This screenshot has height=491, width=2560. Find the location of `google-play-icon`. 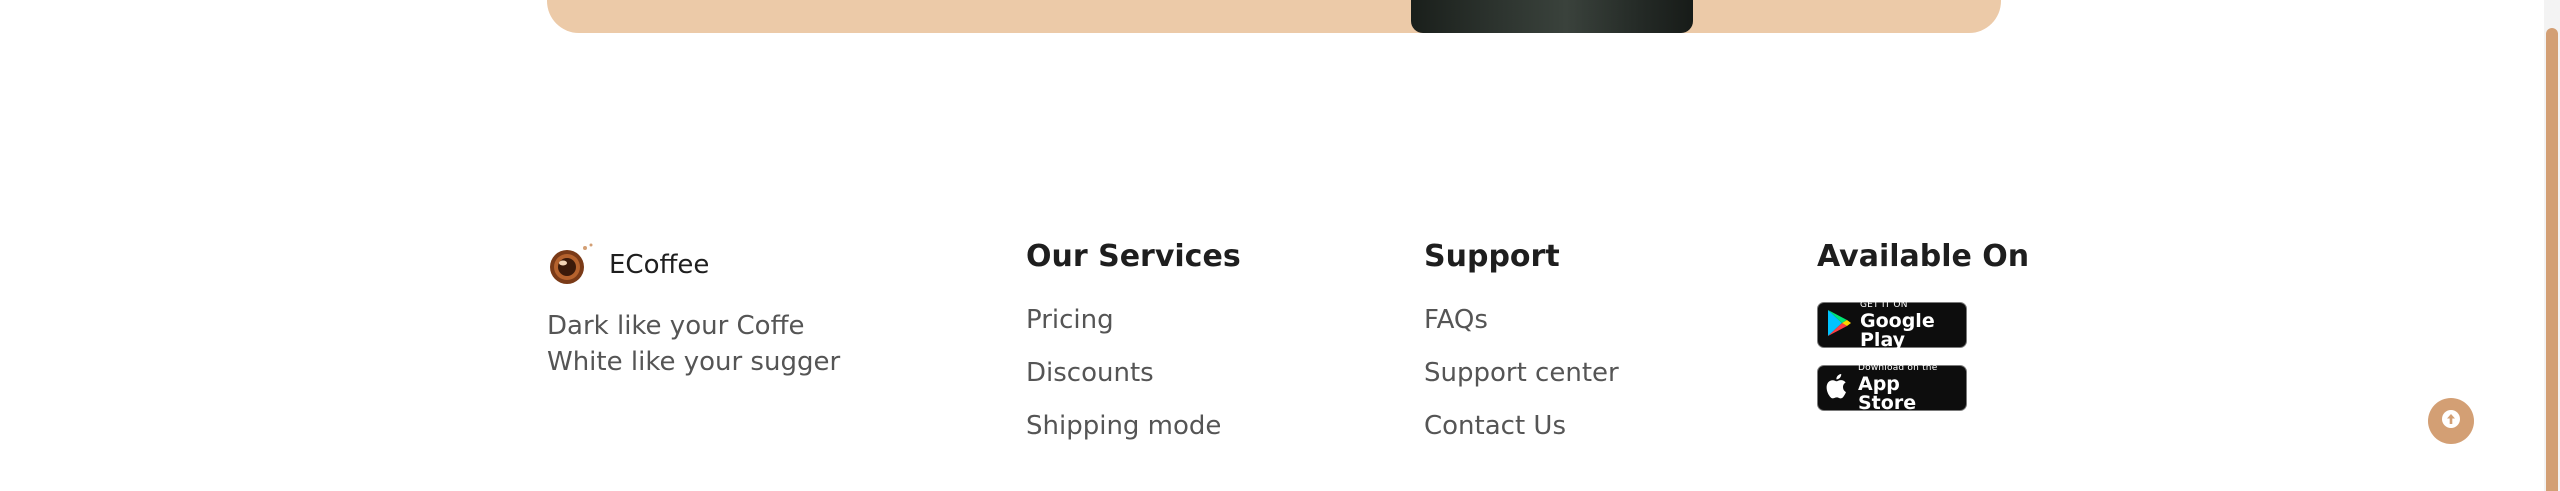

google-play-icon is located at coordinates (1839, 325).